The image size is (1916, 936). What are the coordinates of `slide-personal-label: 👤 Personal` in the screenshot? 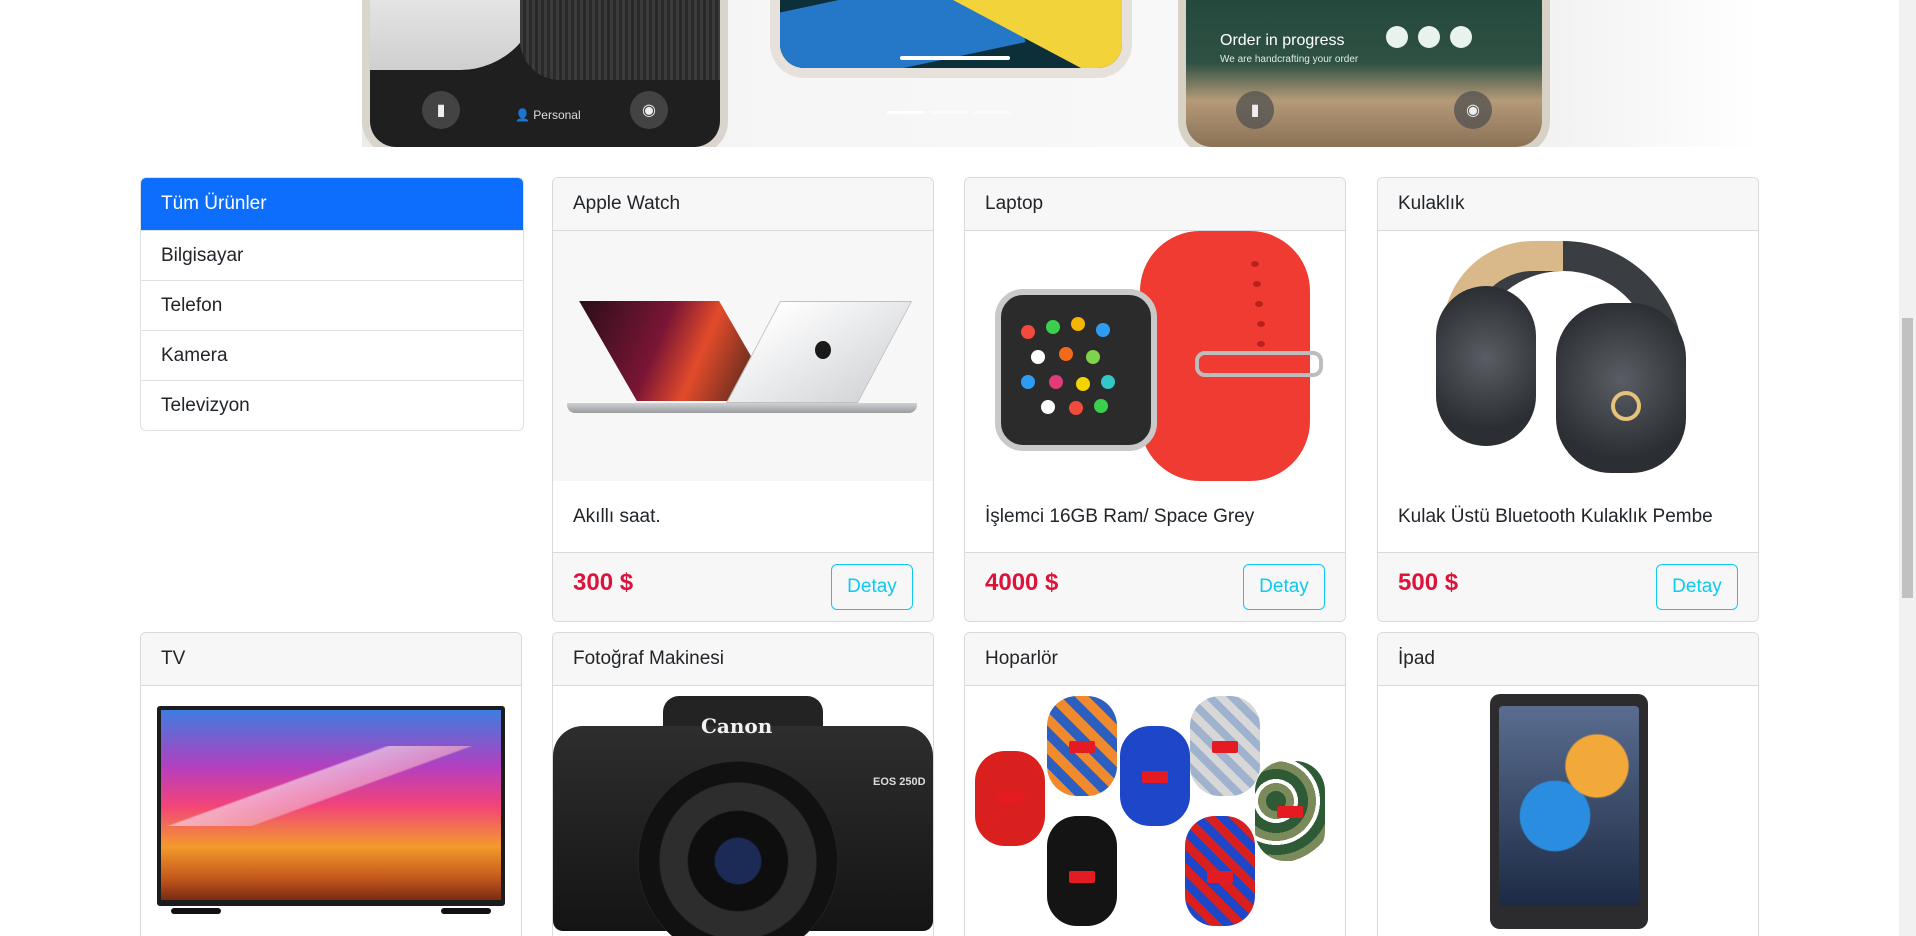 It's located at (548, 115).